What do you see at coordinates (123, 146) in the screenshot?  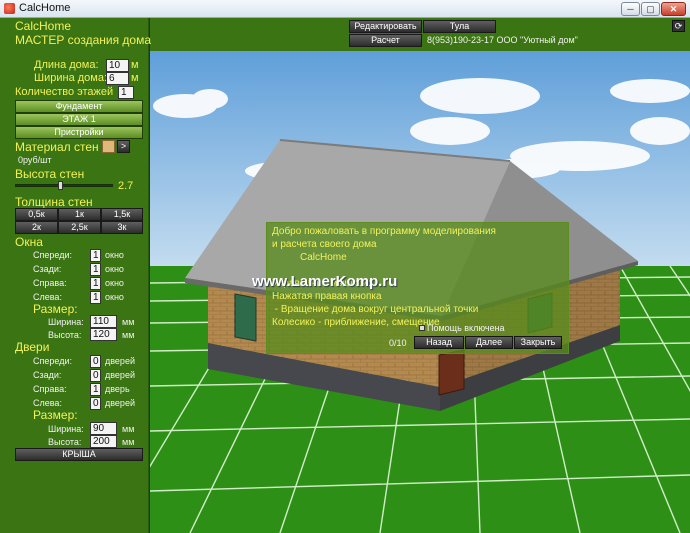 I see `material-next-button: >` at bounding box center [123, 146].